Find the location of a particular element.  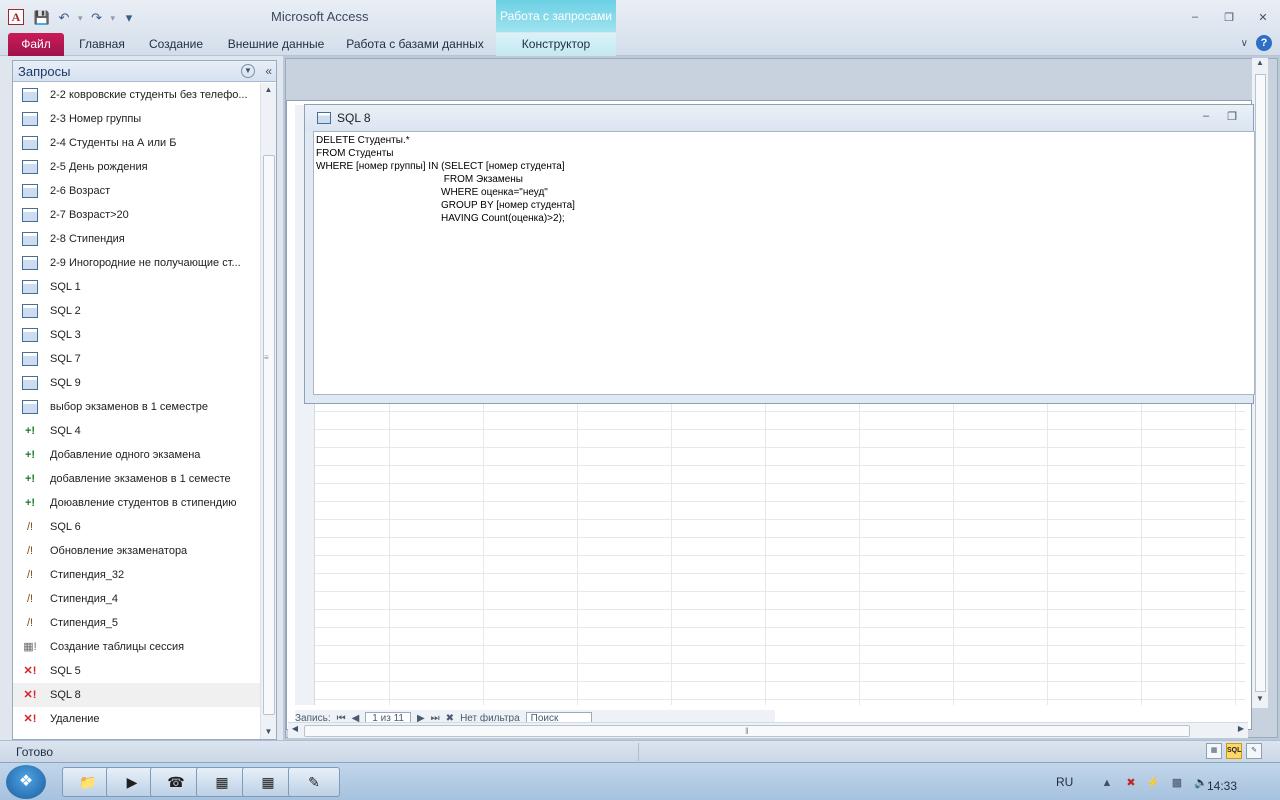

nav-query-item: +! добавление экзаменов в 1 семесте is located at coordinates (137, 479).